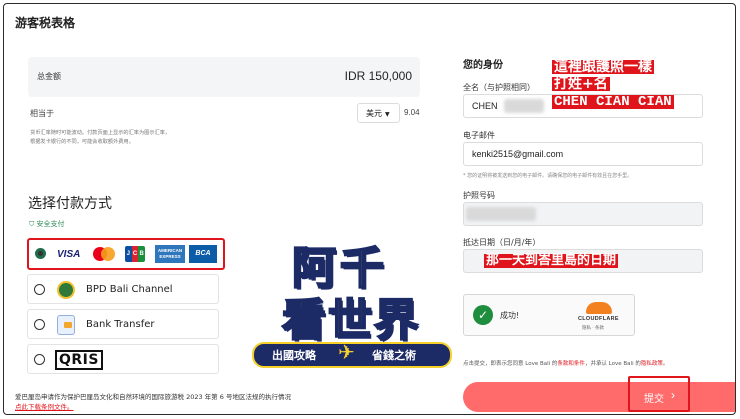 The height and width of the screenshot is (419, 740). What do you see at coordinates (394, 355) in the screenshot?
I see `watermark-banner-right: 省錢之術` at bounding box center [394, 355].